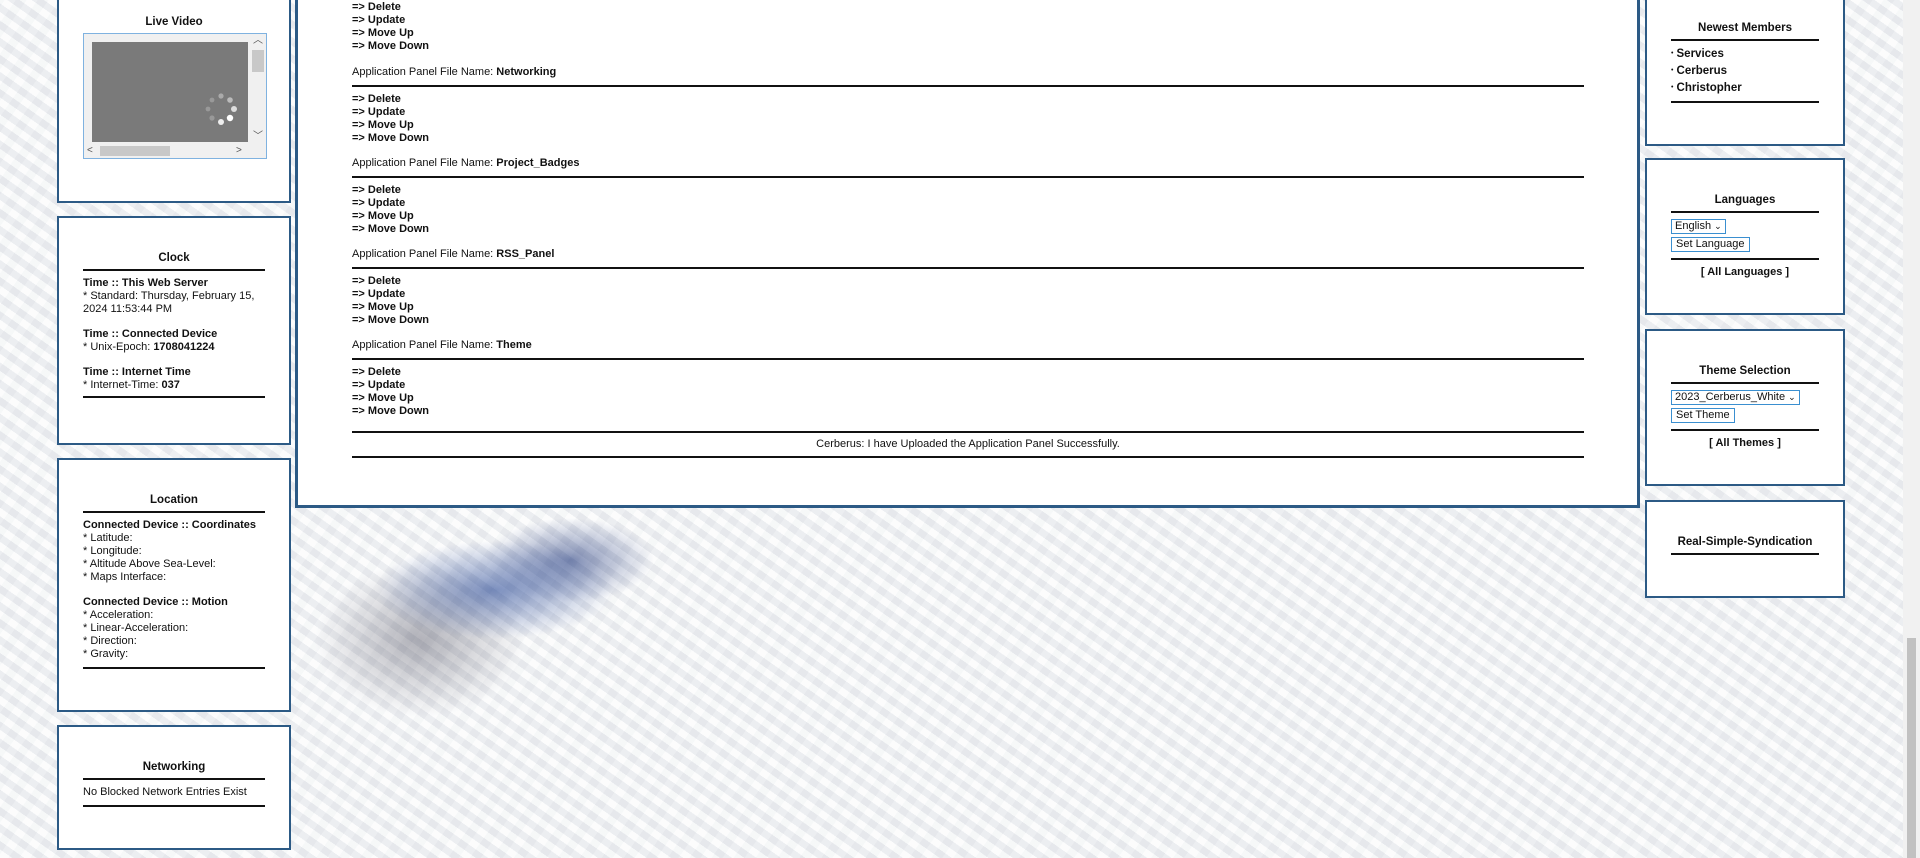 This screenshot has width=1920, height=858. I want to click on device-time-row: * Unix-Epoch: 1708041224, so click(174, 347).